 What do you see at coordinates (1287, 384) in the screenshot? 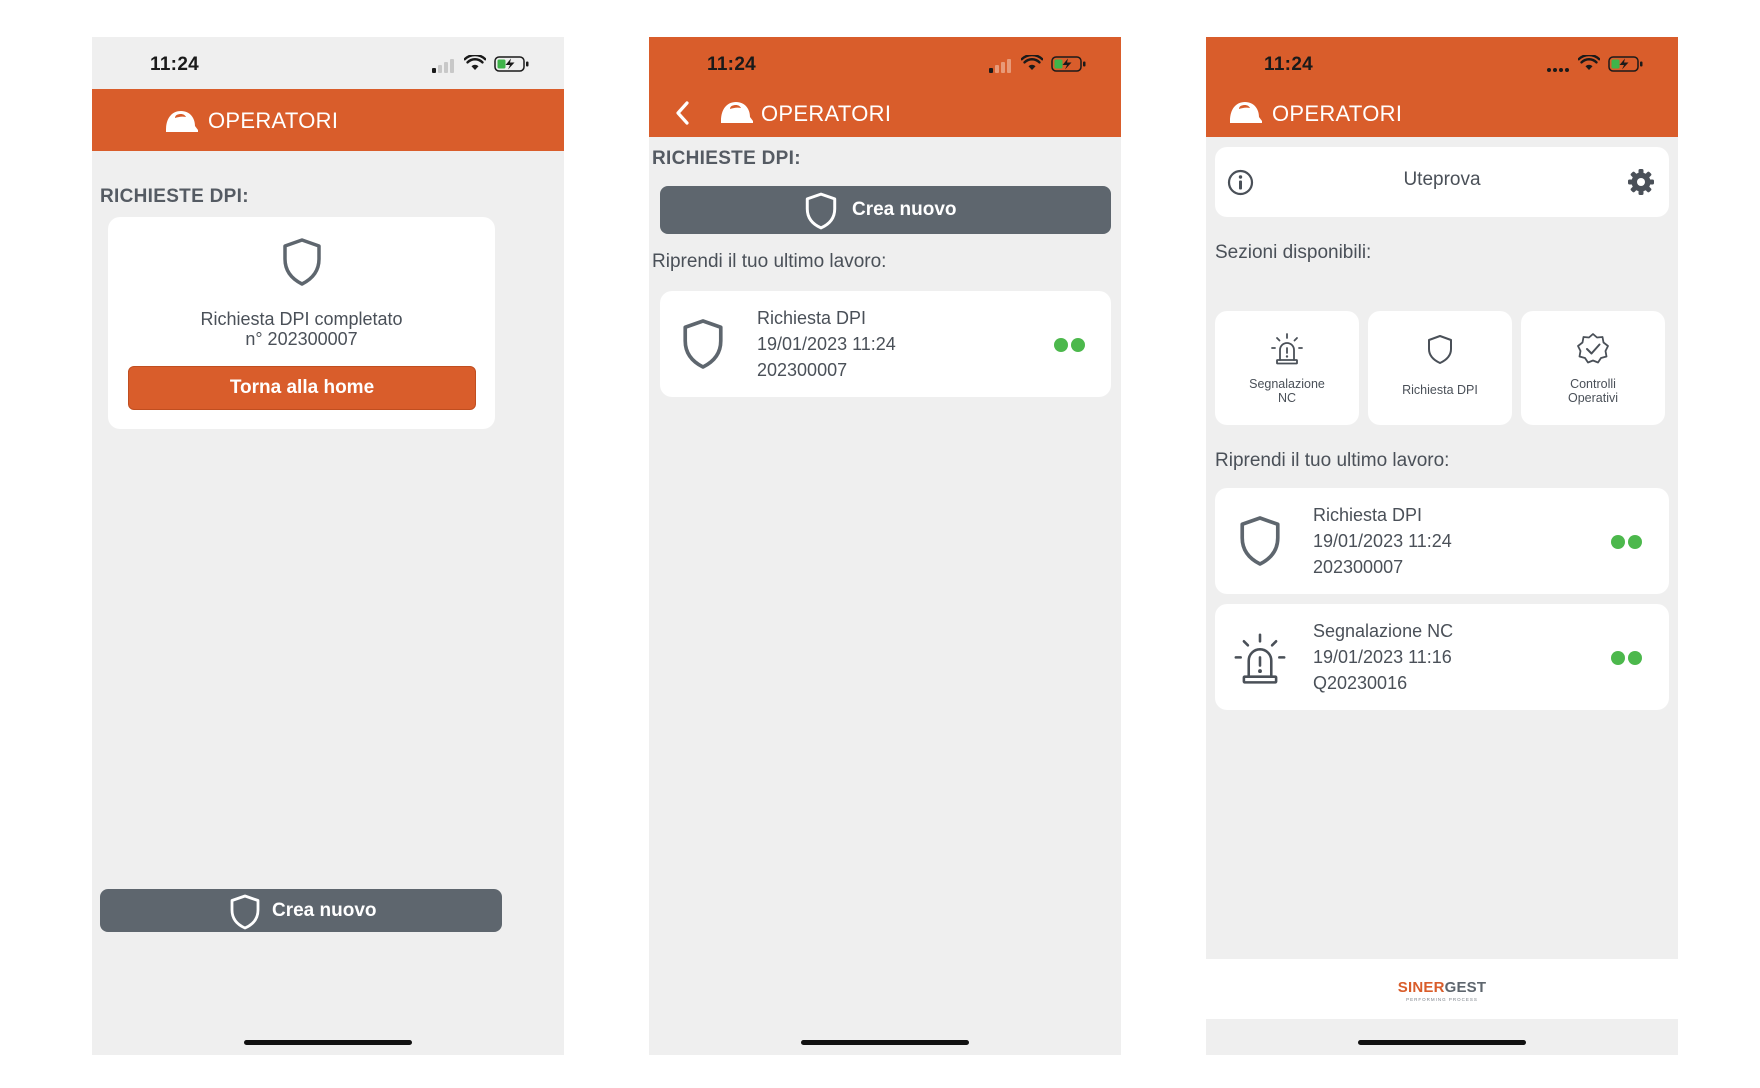
I see `section-label-line1: Segnalazione` at bounding box center [1287, 384].